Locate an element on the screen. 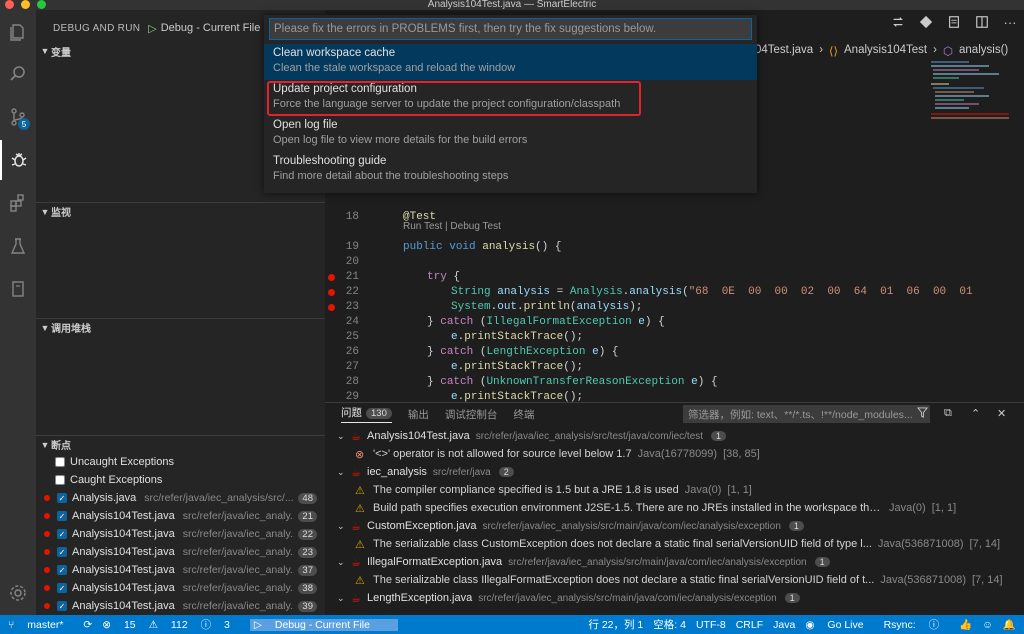 The image size is (1024, 634). code-line: 26} catch (LengthException e) { is located at coordinates (625, 352).